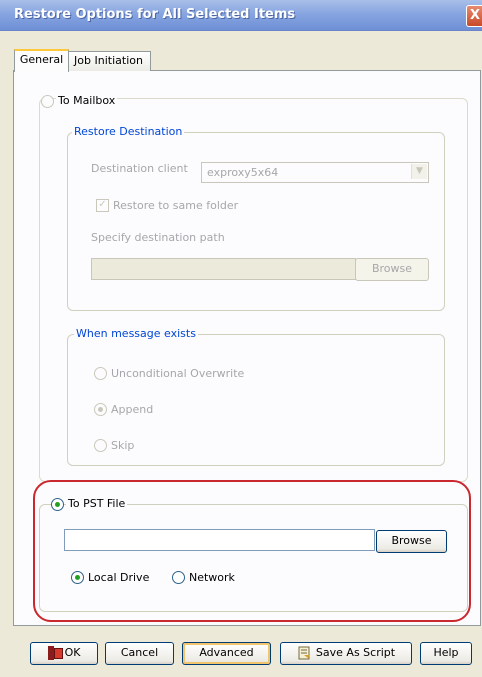 The image size is (482, 677). Describe the element at coordinates (243, 172) in the screenshot. I see `destination-client-value: exproxy5x64` at that location.